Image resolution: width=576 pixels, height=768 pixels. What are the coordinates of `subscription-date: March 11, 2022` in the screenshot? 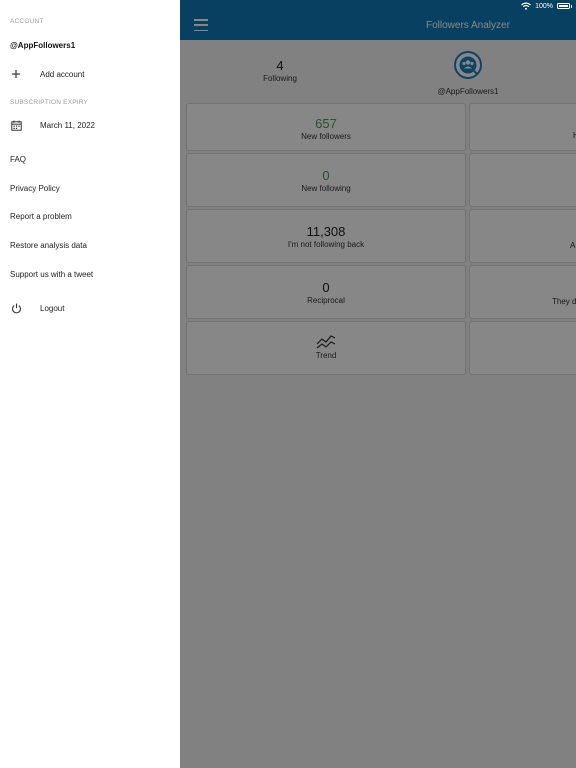 It's located at (67, 125).